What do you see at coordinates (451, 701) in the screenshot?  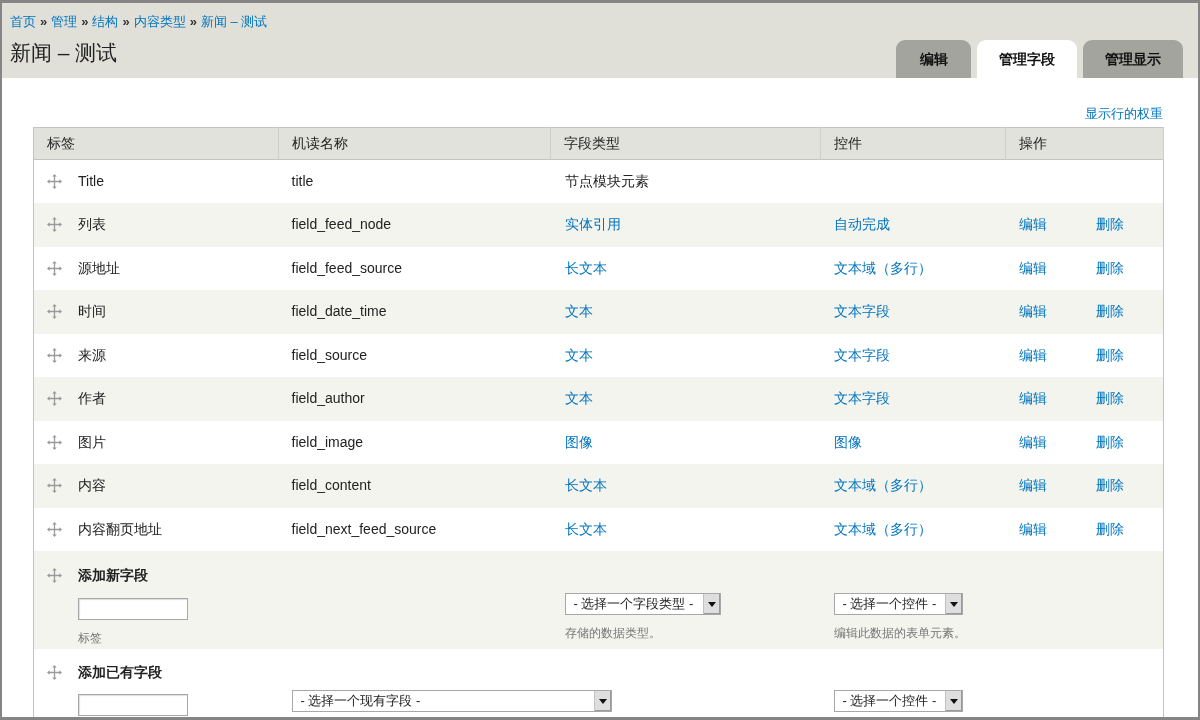 I see `select-field: - 选择一个现有字段 -` at bounding box center [451, 701].